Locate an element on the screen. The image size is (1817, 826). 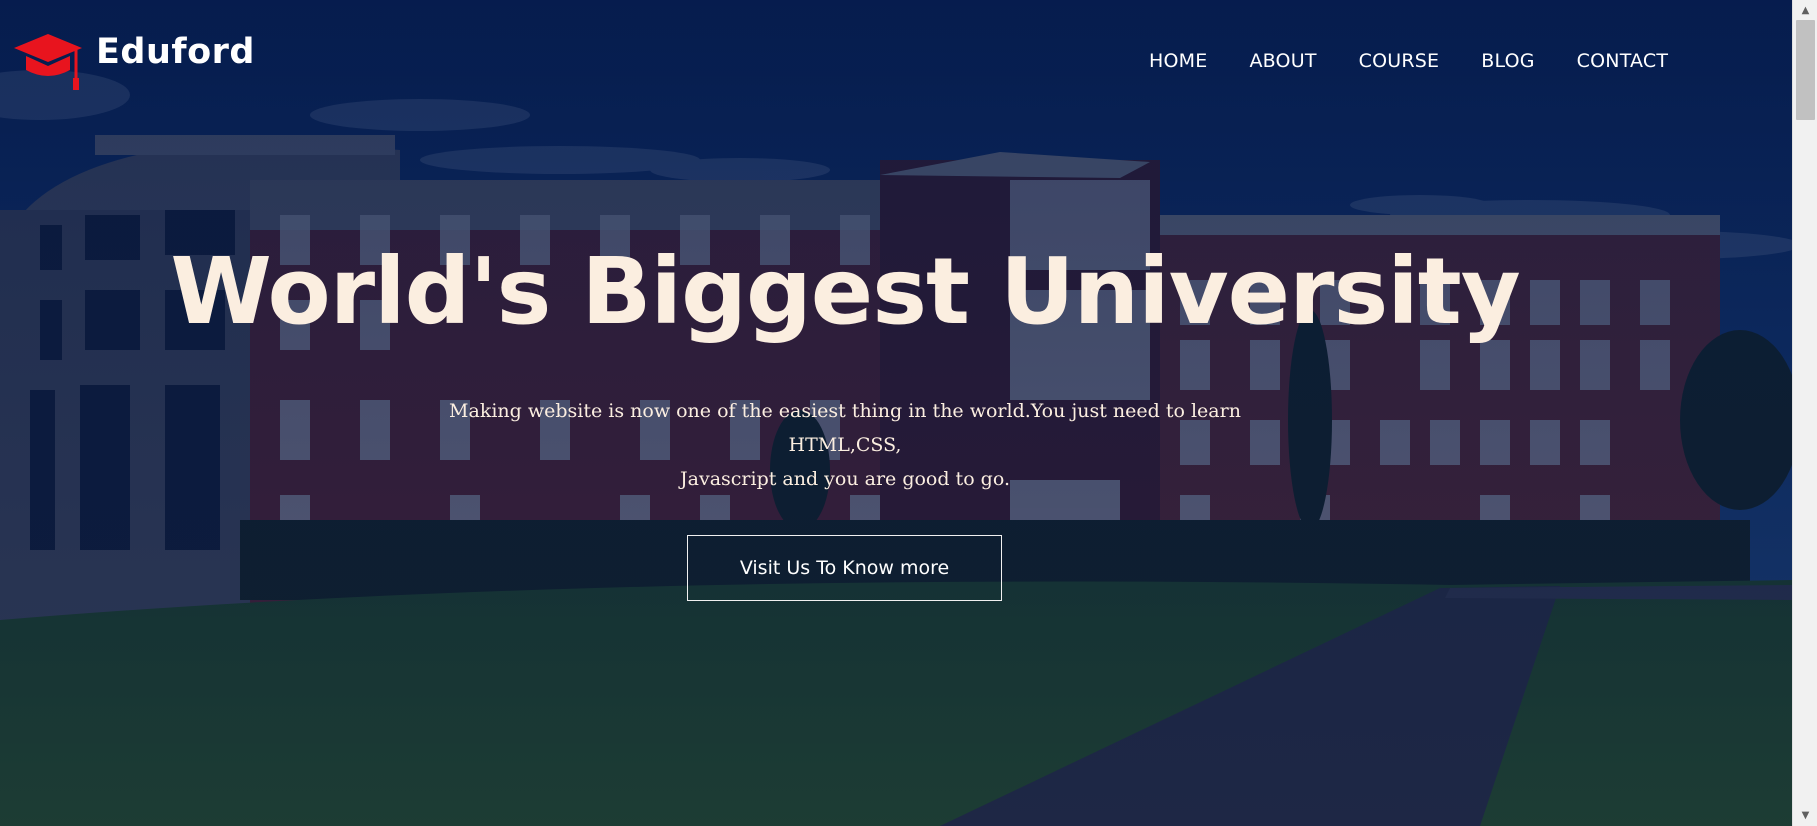
scroll-up-arrow-icon: ▲ is located at coordinates (1805, 10).